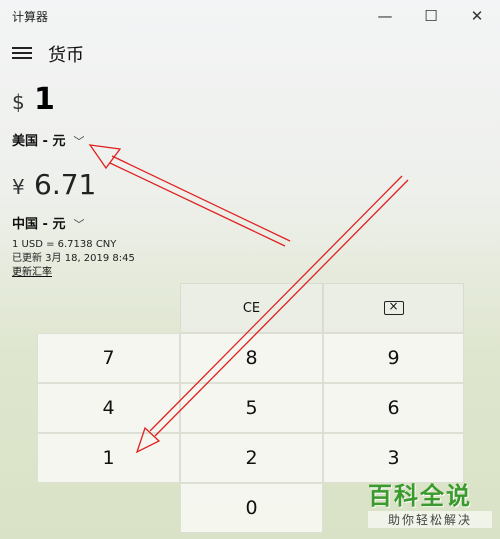 The height and width of the screenshot is (539, 500). What do you see at coordinates (189, 195) in the screenshot?
I see `arrow-to-currency-dropdown` at bounding box center [189, 195].